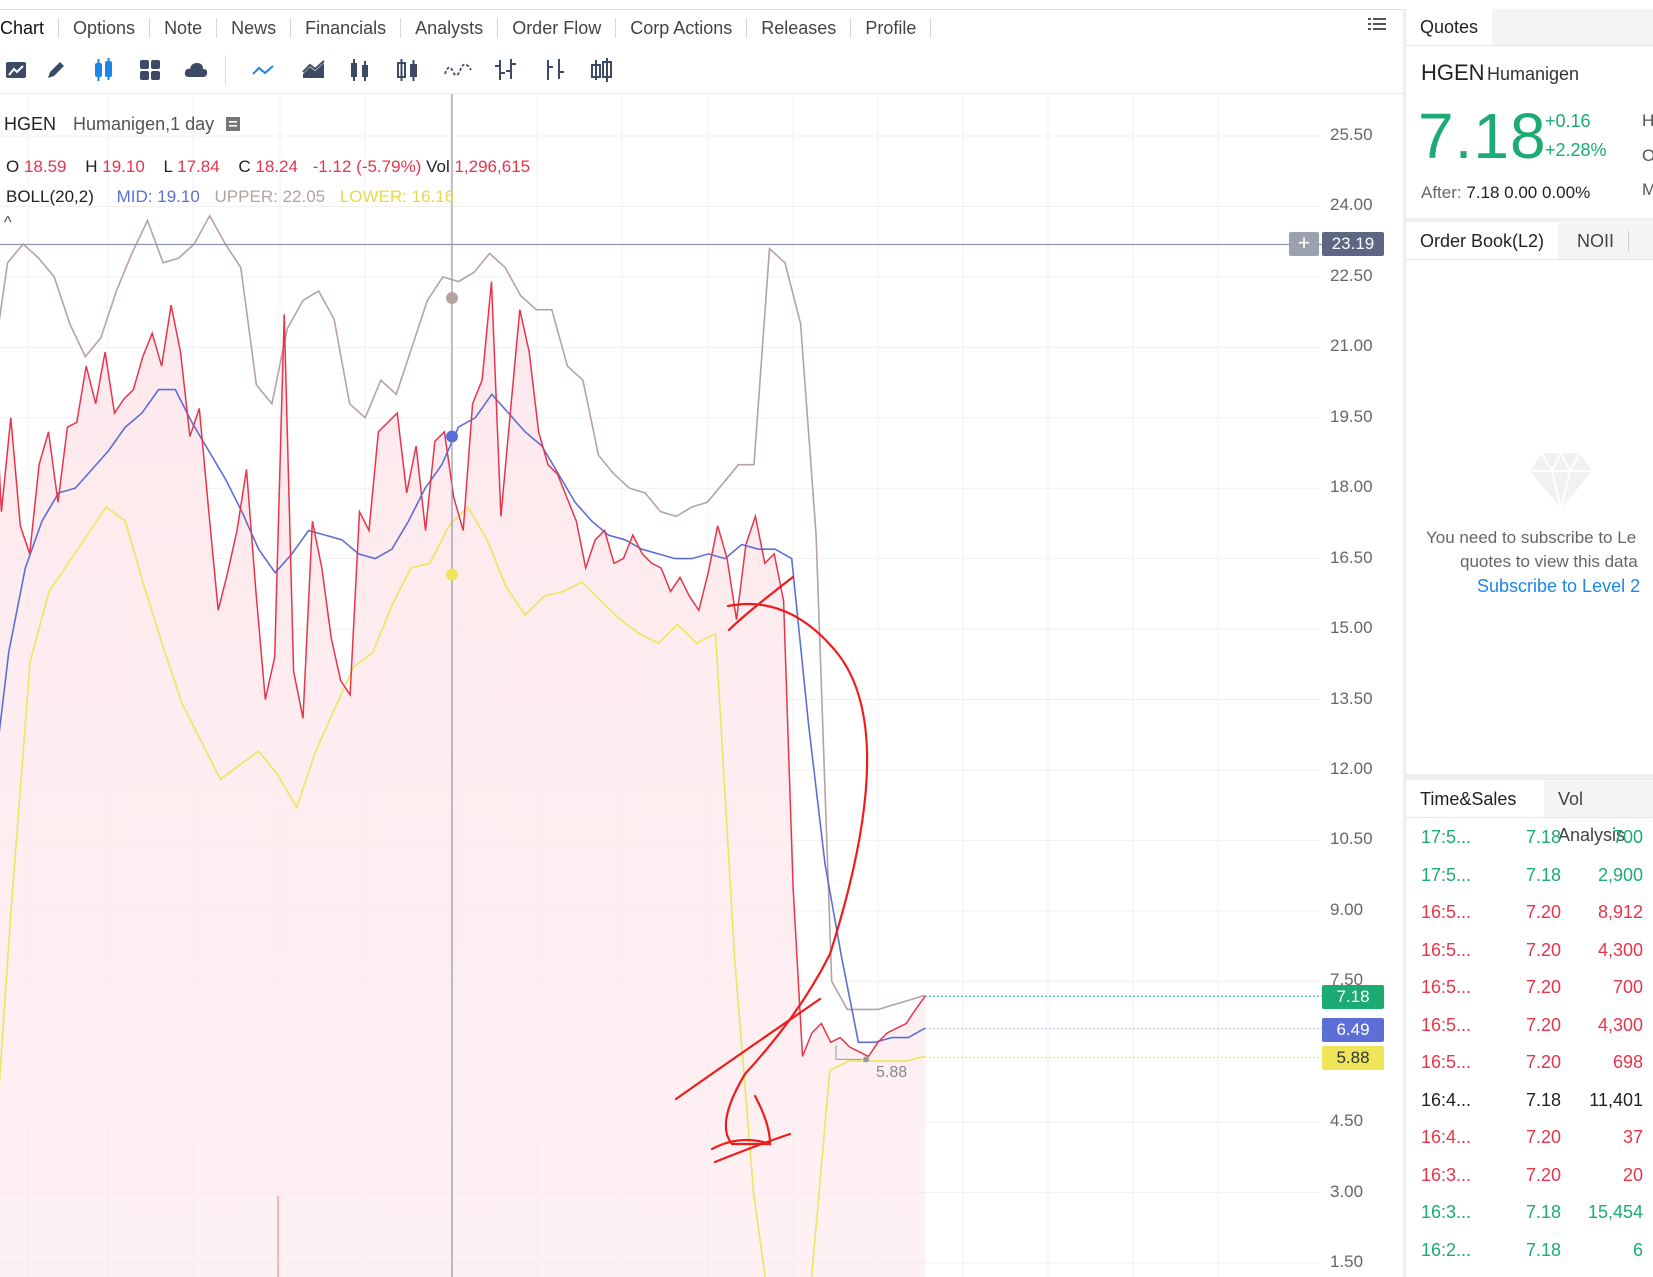  Describe the element at coordinates (1351, 416) in the screenshot. I see `price-axis-label: 19.50` at that location.